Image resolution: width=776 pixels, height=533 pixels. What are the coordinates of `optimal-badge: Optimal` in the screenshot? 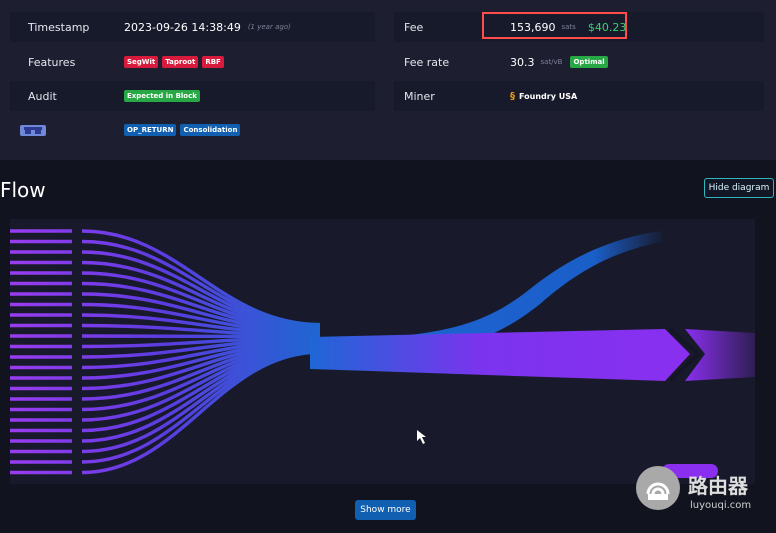 It's located at (589, 62).